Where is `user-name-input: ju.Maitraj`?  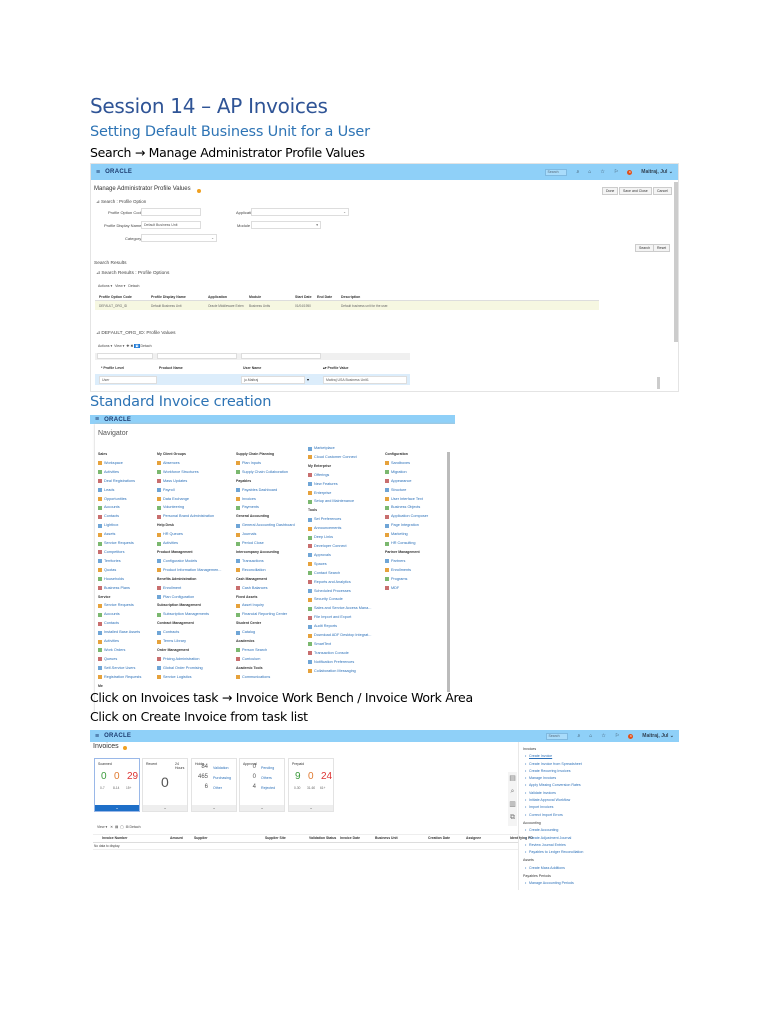 user-name-input: ju.Maitraj is located at coordinates (273, 380).